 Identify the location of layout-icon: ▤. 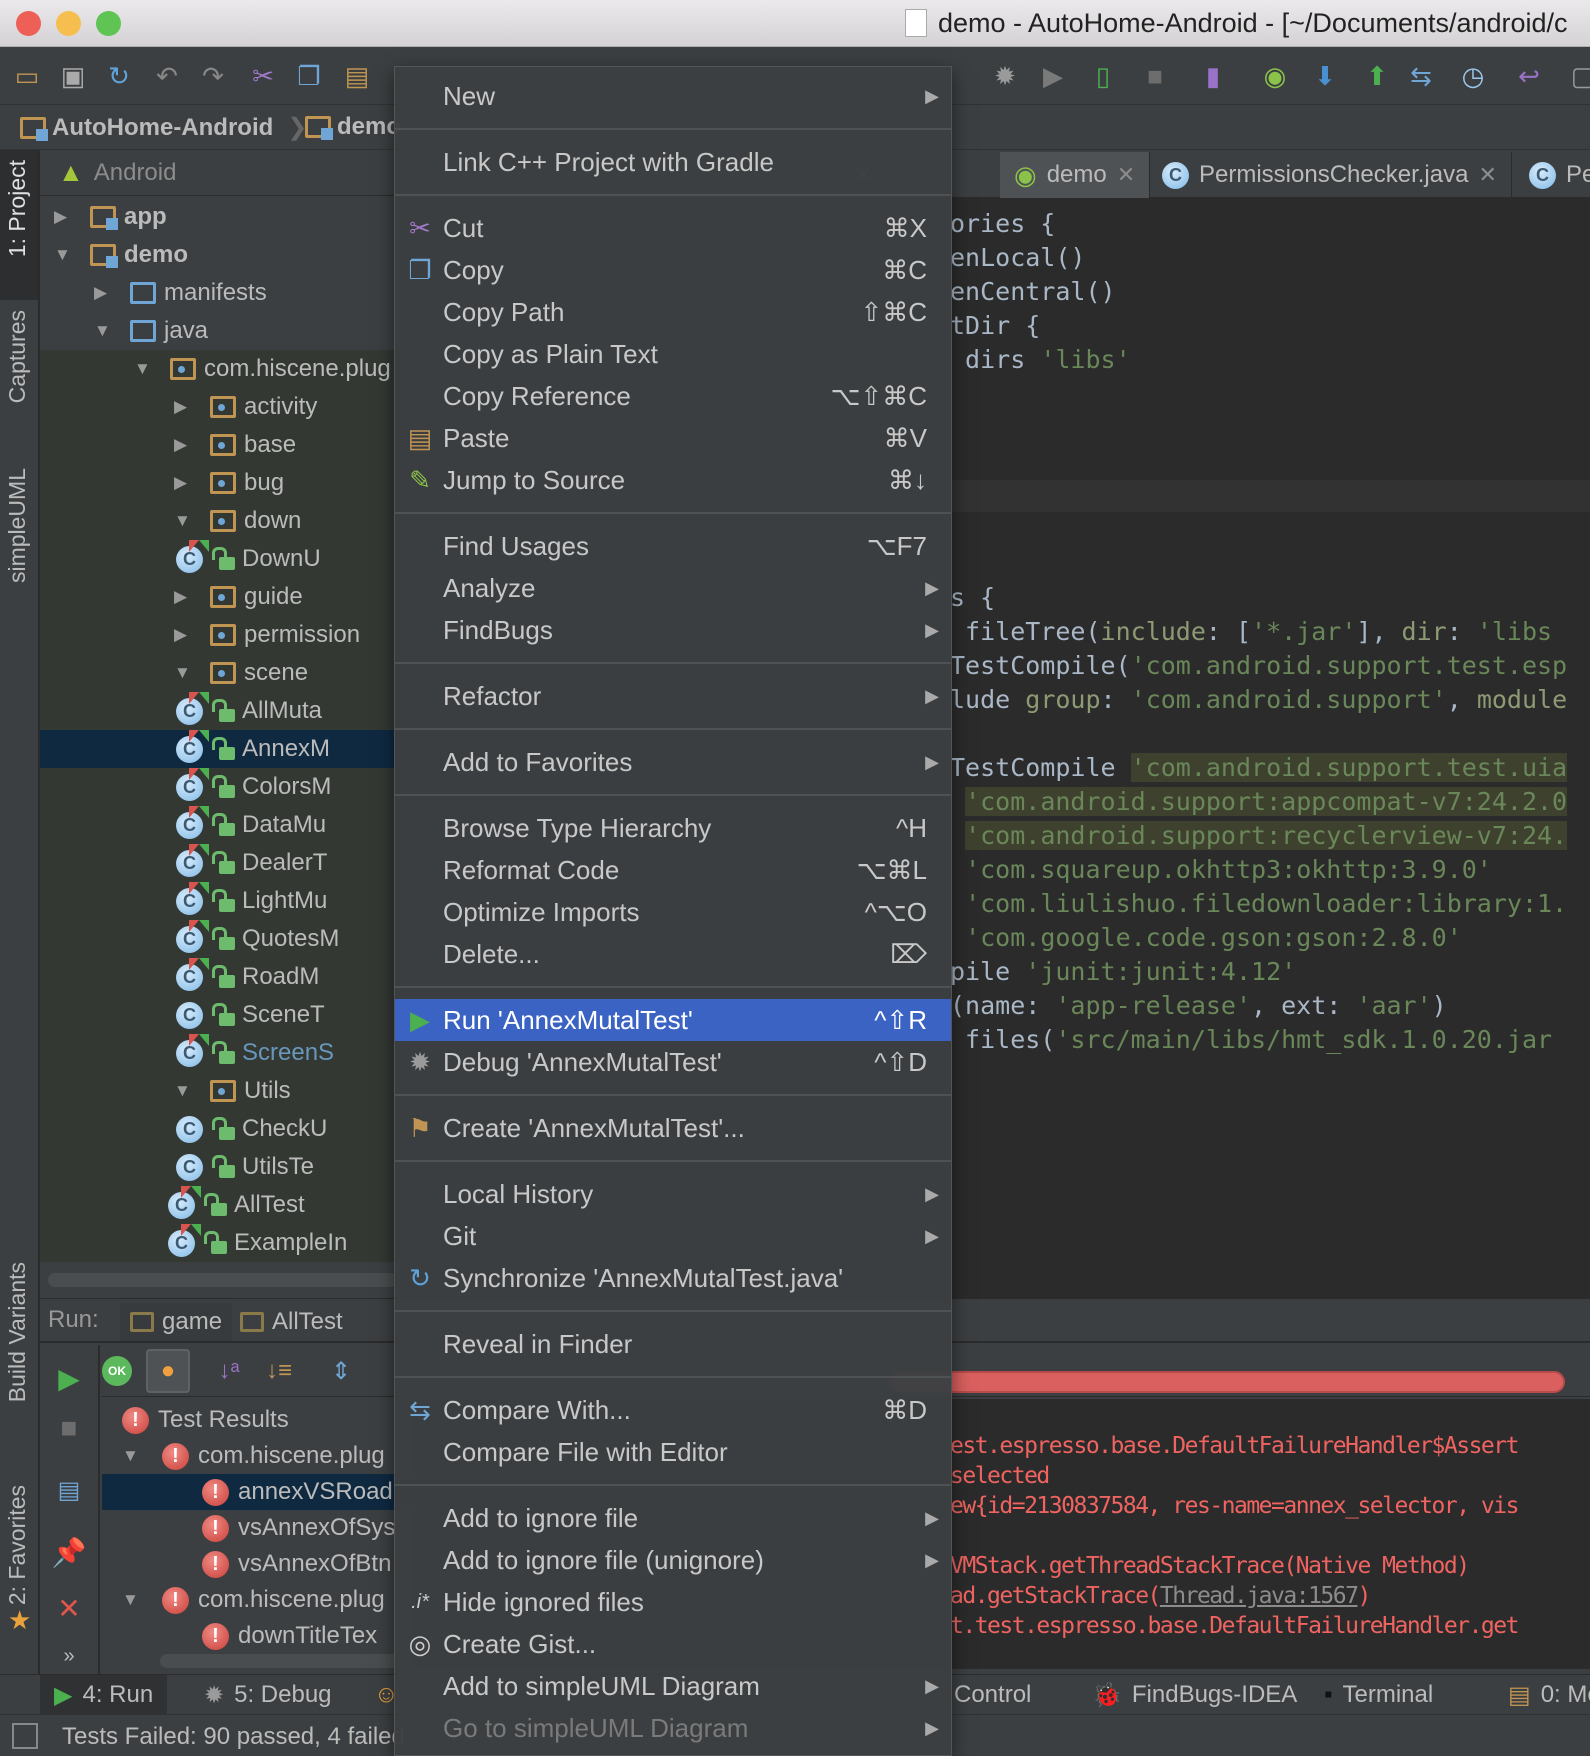
(69, 1490).